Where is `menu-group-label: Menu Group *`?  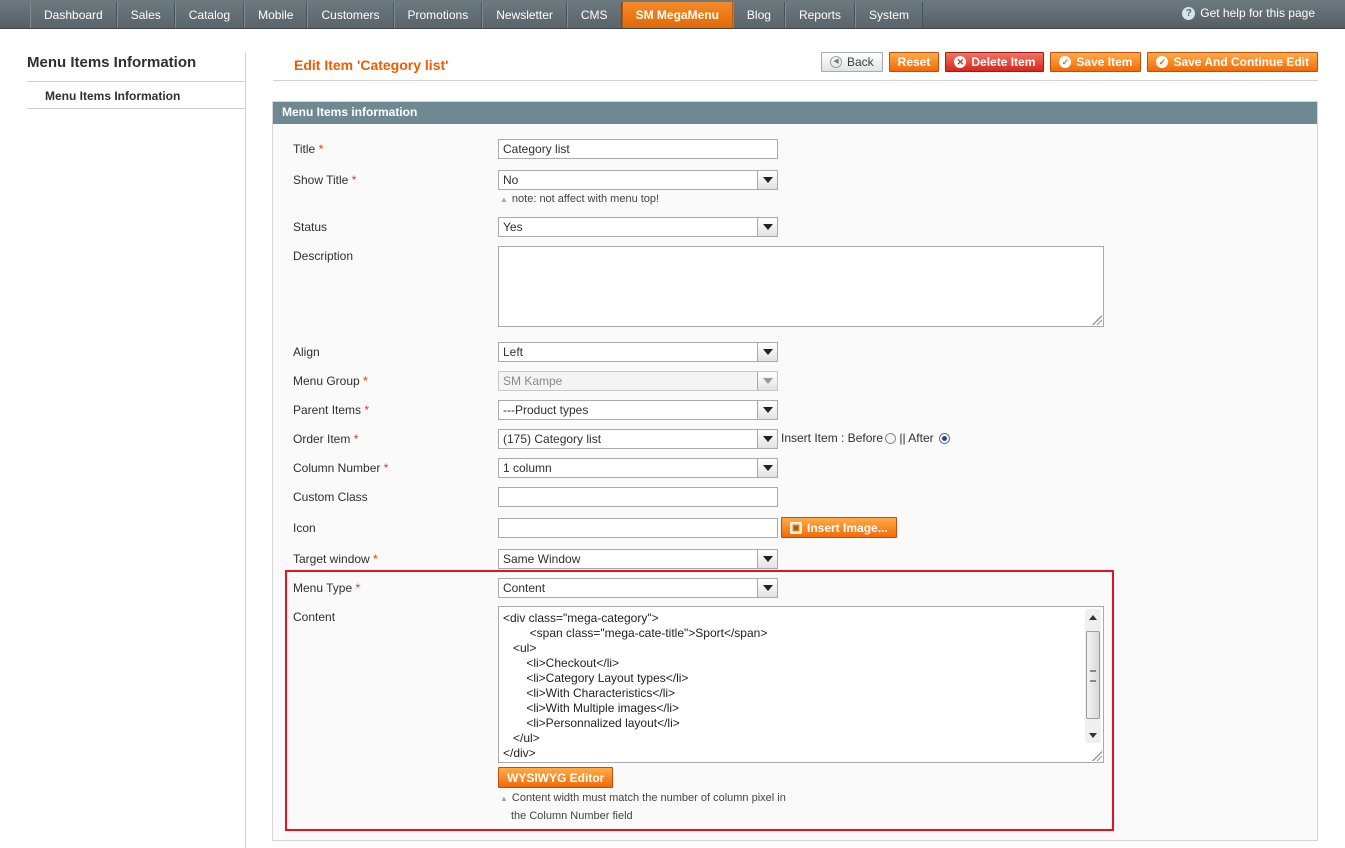
menu-group-label: Menu Group * is located at coordinates (330, 381).